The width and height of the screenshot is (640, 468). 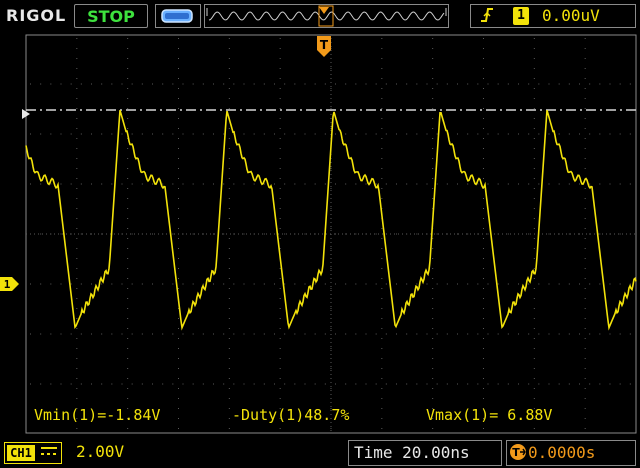 What do you see at coordinates (100, 451) in the screenshot?
I see `channel-1-scale: 2.00V` at bounding box center [100, 451].